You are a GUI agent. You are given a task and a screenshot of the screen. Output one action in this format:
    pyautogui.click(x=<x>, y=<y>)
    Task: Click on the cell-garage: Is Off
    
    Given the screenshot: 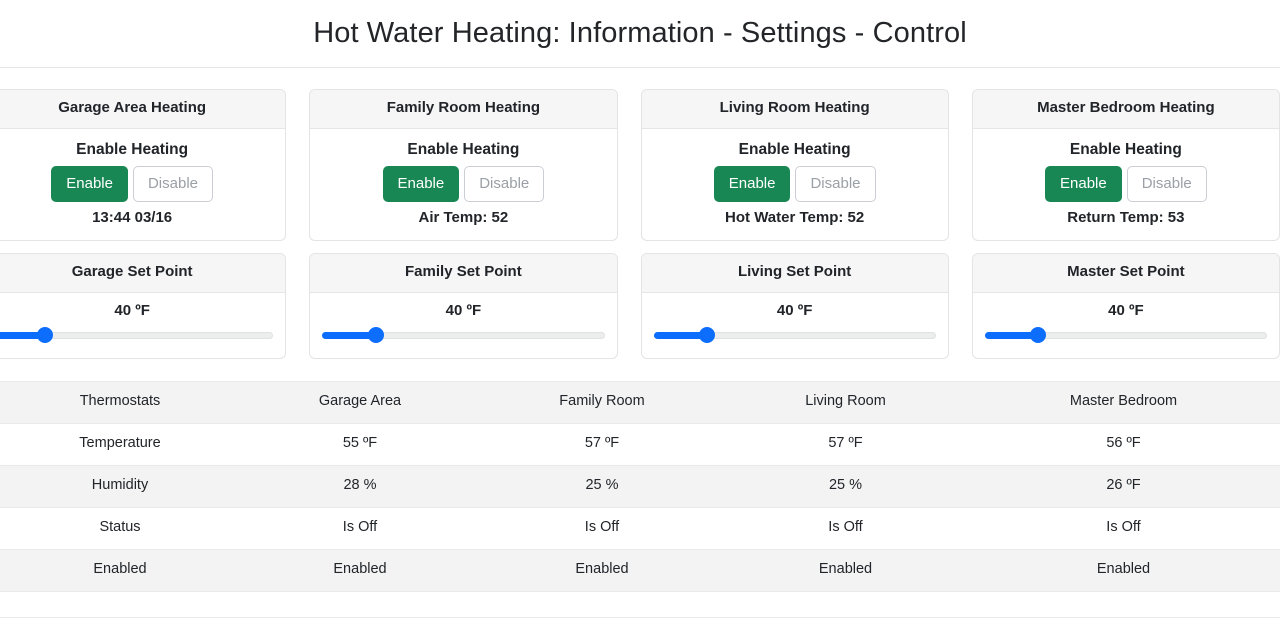 What is the action you would take?
    pyautogui.click(x=360, y=528)
    